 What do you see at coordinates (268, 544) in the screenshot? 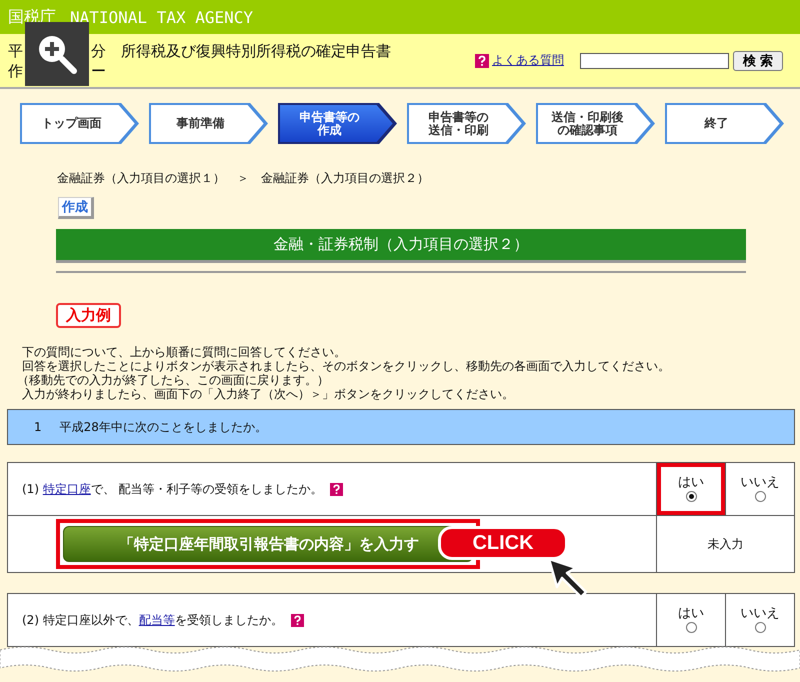
I see `input-button: 「特定口座年間取引報告書の内容」を入力す` at bounding box center [268, 544].